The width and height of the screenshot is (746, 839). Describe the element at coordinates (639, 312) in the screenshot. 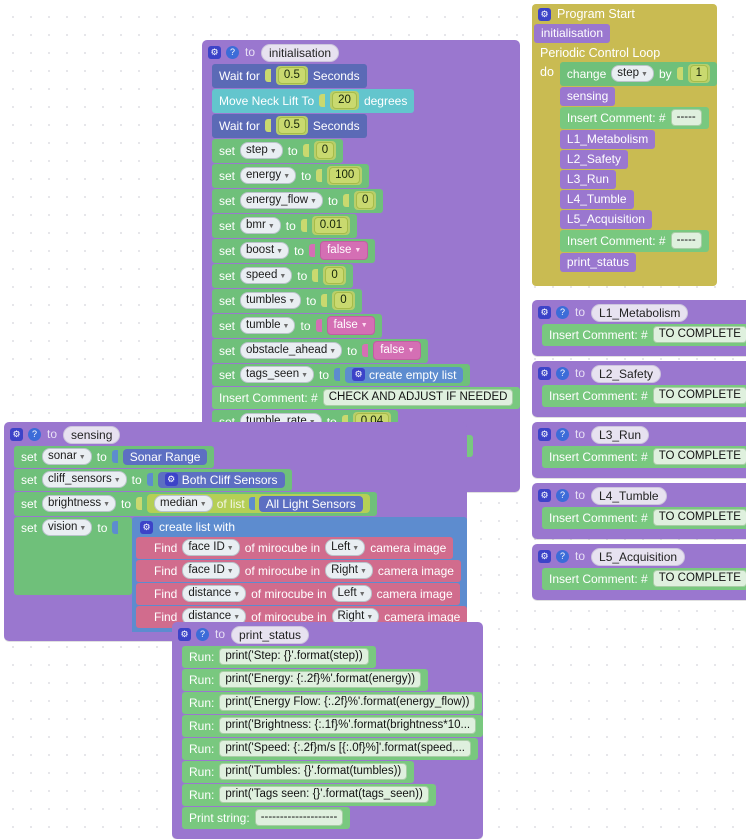

I see `proc-header: ⚙ ? to L1_Metabolism` at that location.